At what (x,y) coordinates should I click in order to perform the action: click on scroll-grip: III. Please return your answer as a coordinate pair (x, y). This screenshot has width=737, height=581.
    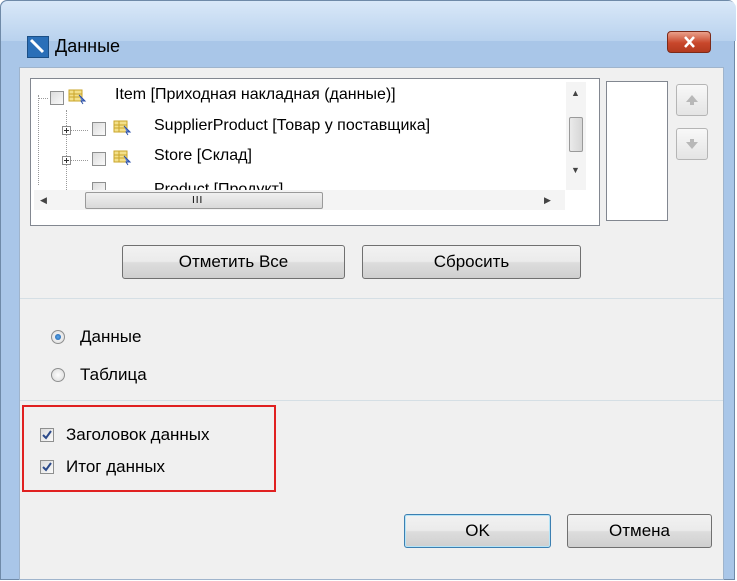
    Looking at the image, I should click on (198, 200).